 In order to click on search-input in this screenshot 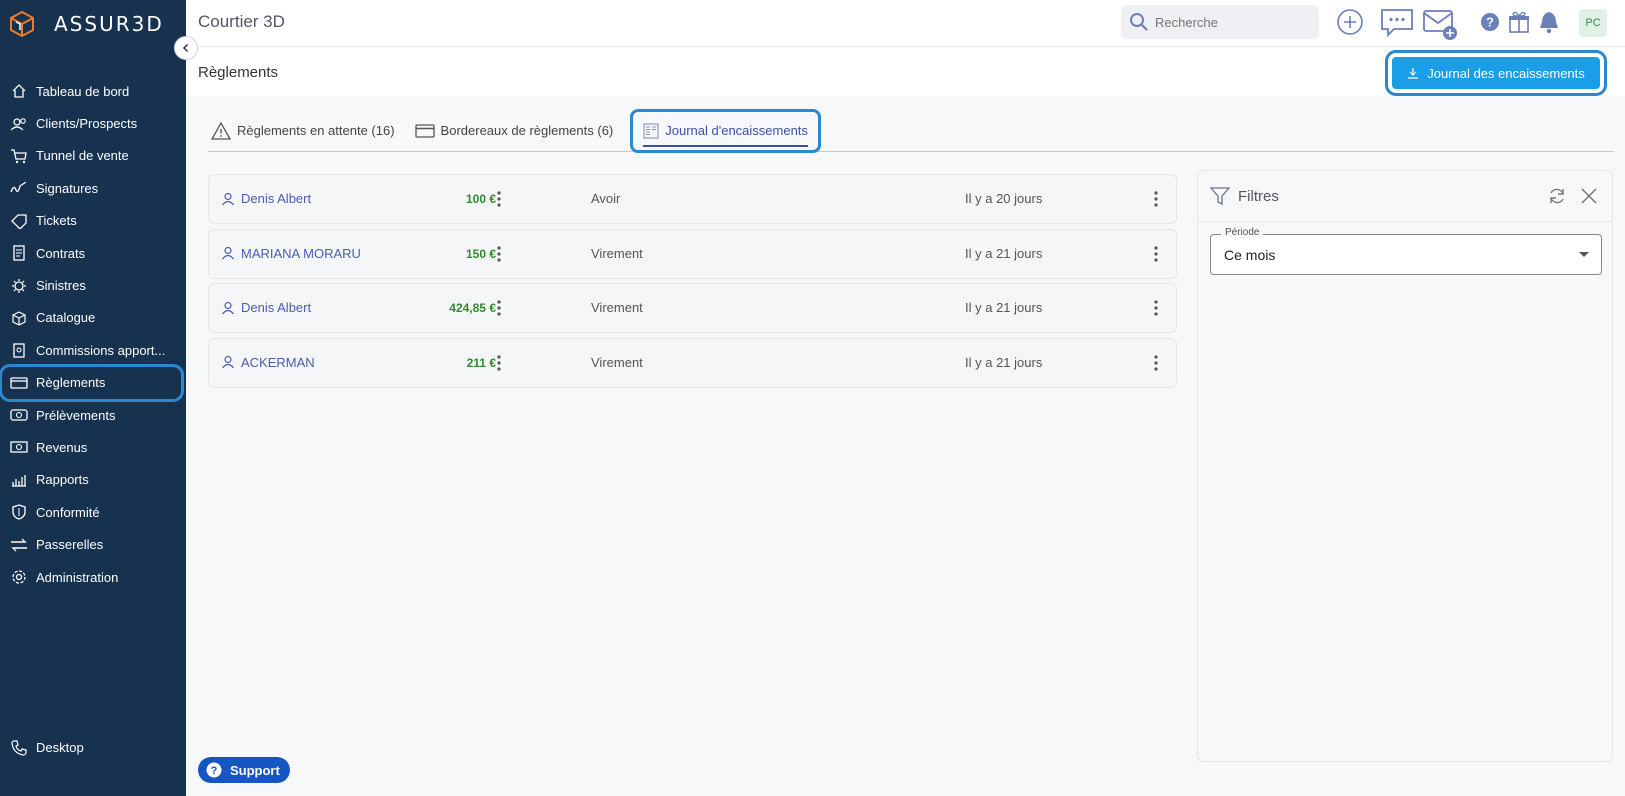, I will do `click(1235, 22)`.